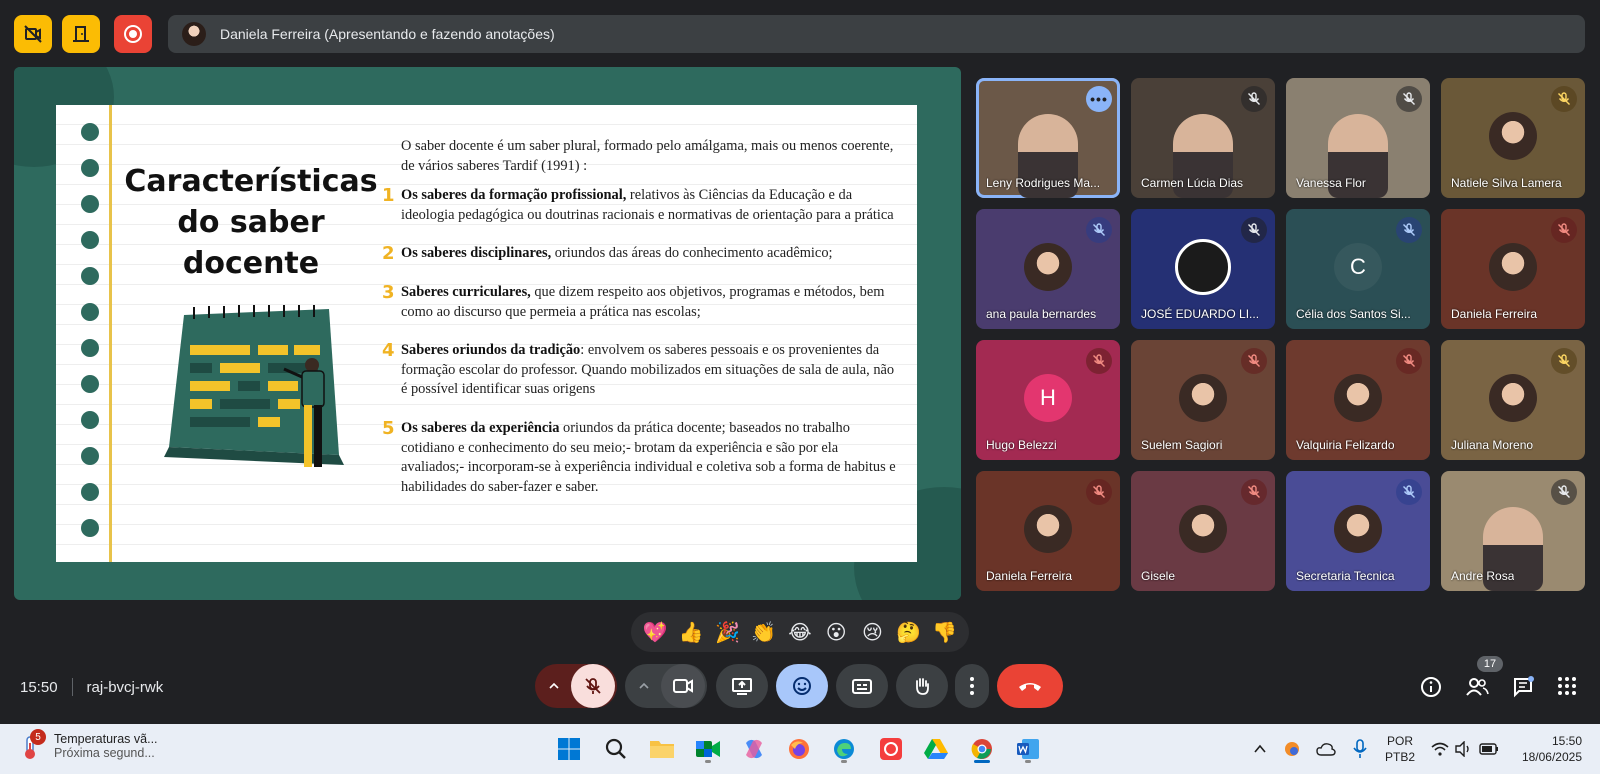  Describe the element at coordinates (554, 686) in the screenshot. I see `mic-options-button` at that location.